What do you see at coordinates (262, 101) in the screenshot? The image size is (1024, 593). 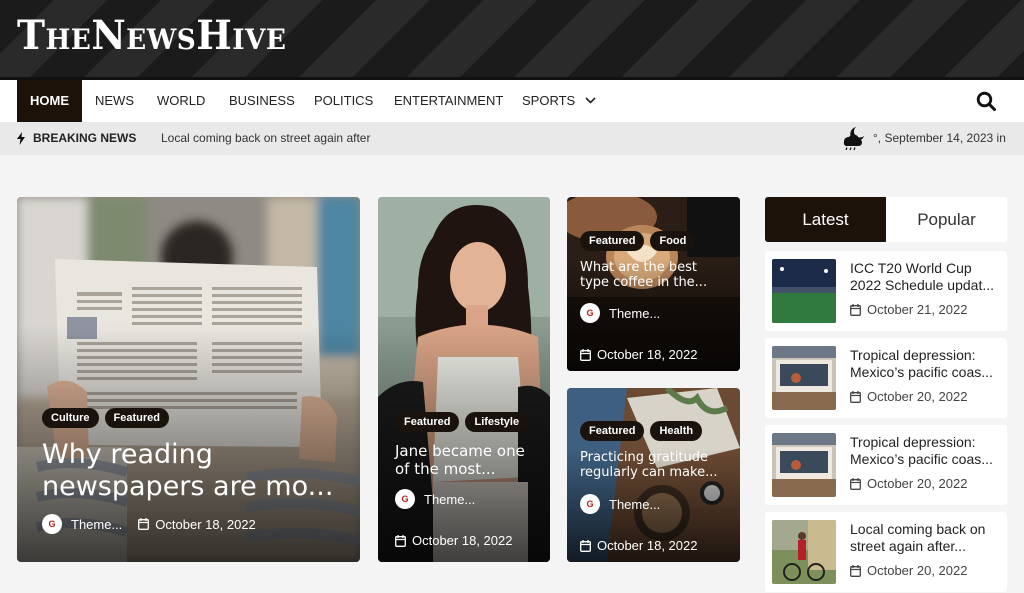 I see `nav-business: BUSINESS` at bounding box center [262, 101].